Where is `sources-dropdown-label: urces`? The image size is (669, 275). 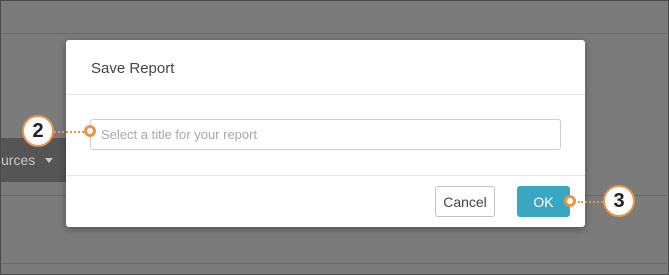 sources-dropdown-label: urces is located at coordinates (18, 160).